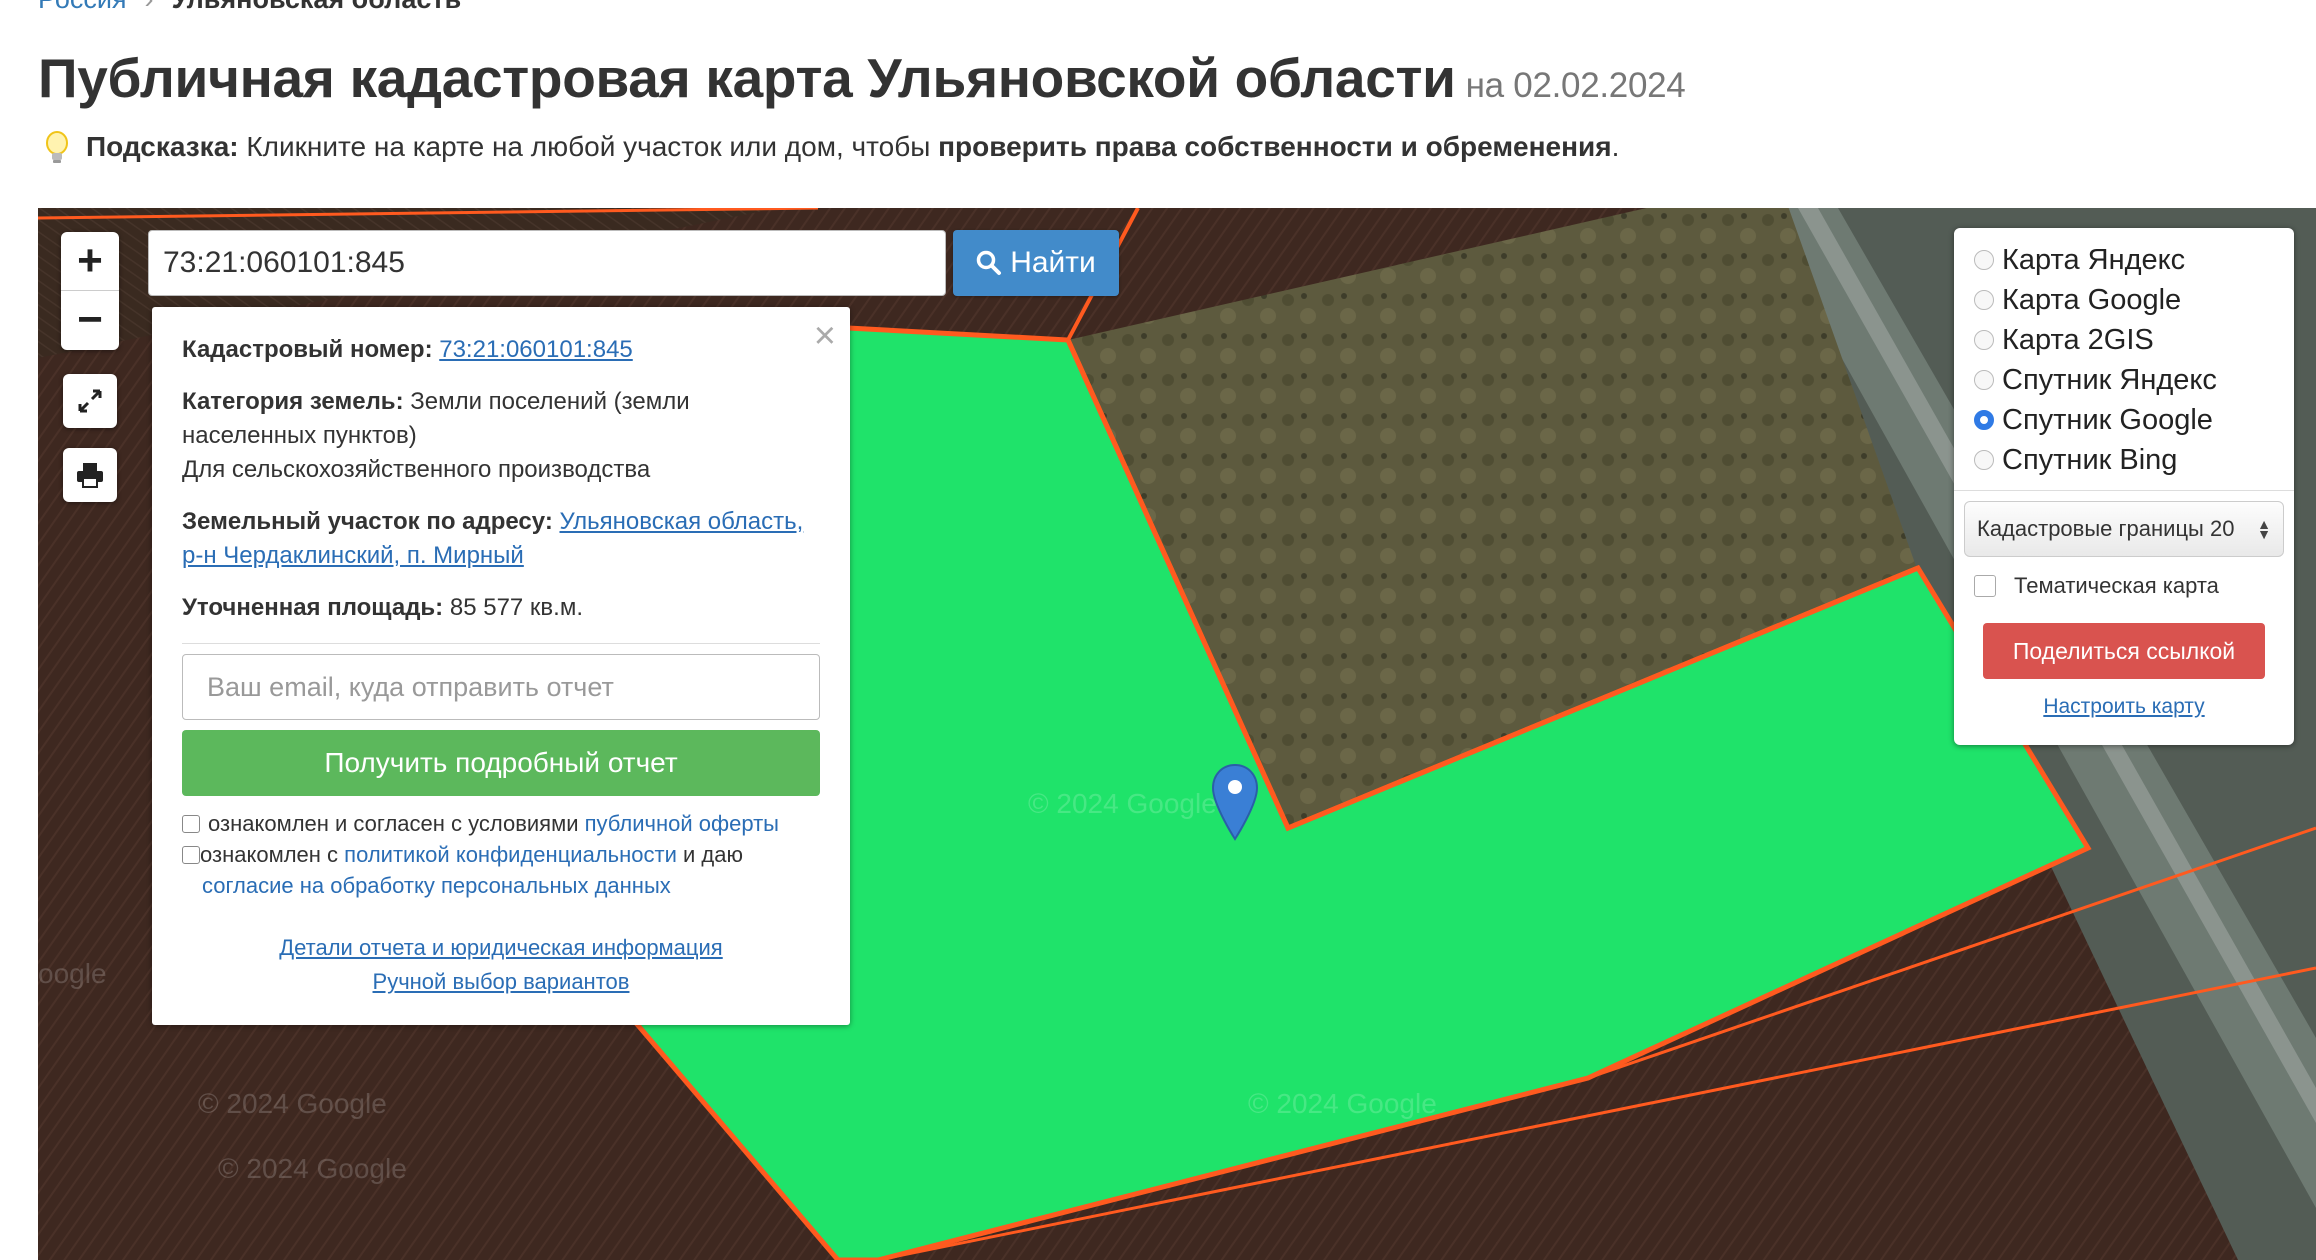  I want to click on area-label: Уточненная площадь:, so click(313, 607).